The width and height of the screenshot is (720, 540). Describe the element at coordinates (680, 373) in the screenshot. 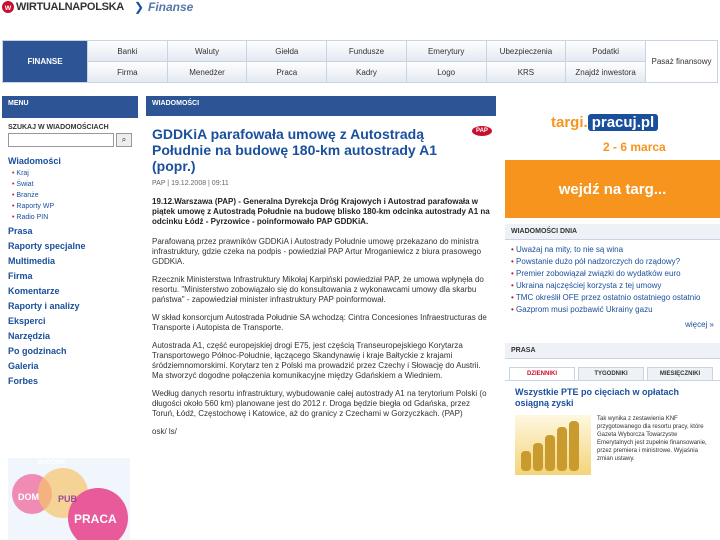

I see `tab-miesieczniki: MIESIĘCZNIKI` at that location.